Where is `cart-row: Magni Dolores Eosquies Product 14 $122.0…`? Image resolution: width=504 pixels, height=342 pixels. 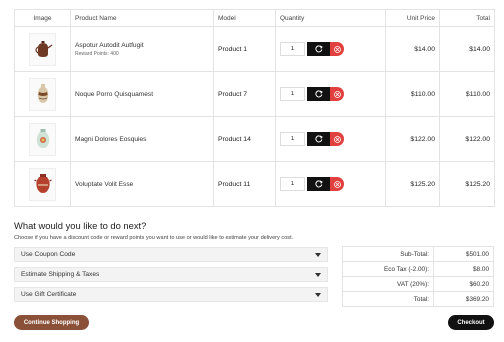
cart-row: Magni Dolores Eosquies Product 14 $122.0… is located at coordinates (254, 139).